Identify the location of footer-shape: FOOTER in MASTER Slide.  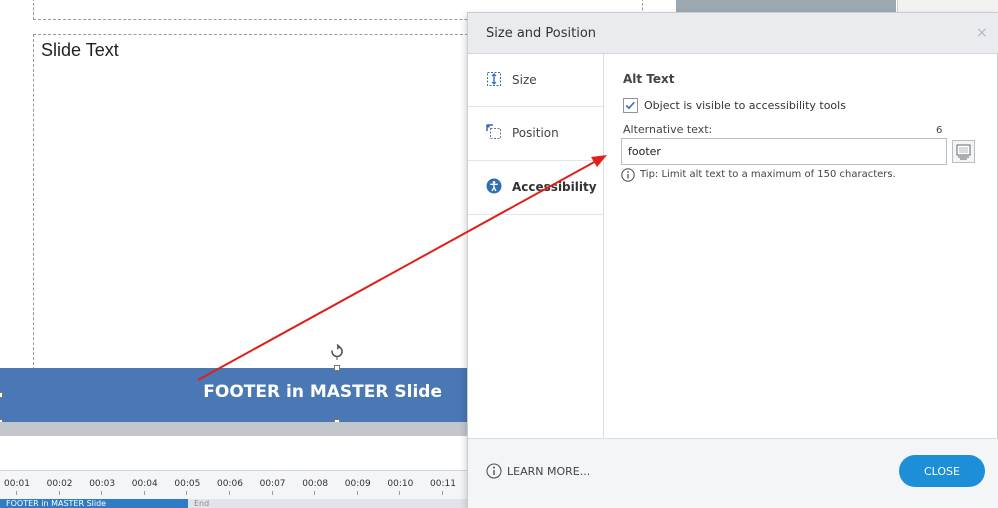
(235, 395).